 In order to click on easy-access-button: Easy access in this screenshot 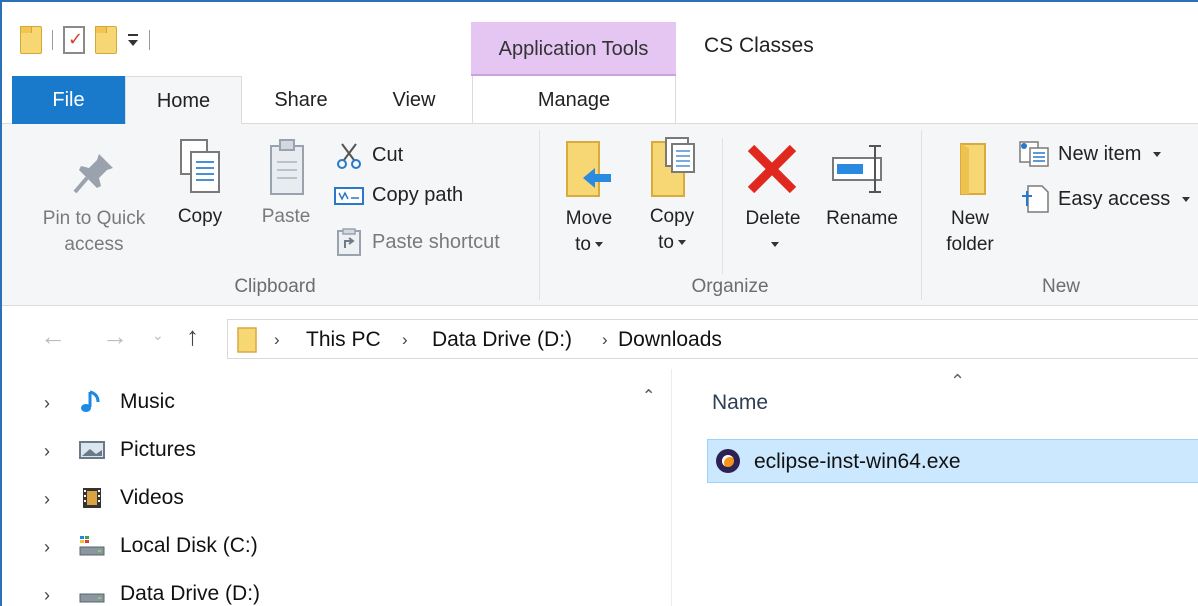, I will do `click(1104, 199)`.